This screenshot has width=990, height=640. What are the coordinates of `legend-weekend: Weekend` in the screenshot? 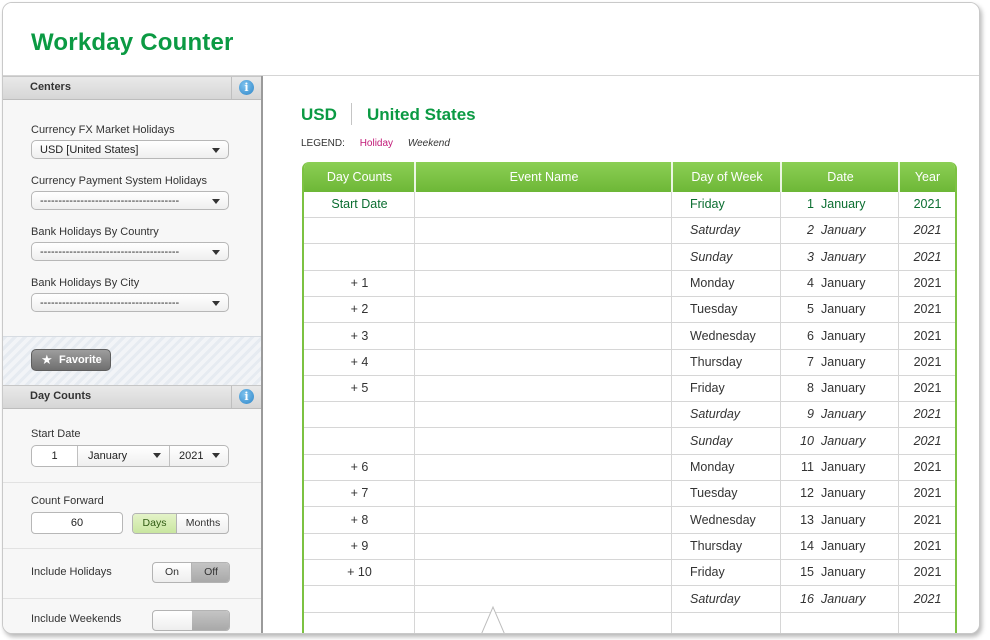 It's located at (428, 143).